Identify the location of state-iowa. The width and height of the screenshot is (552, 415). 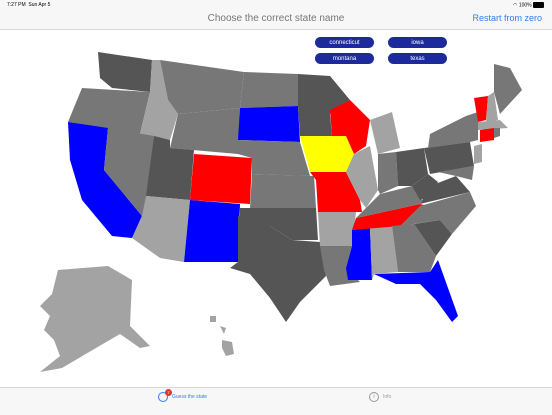
(327, 154).